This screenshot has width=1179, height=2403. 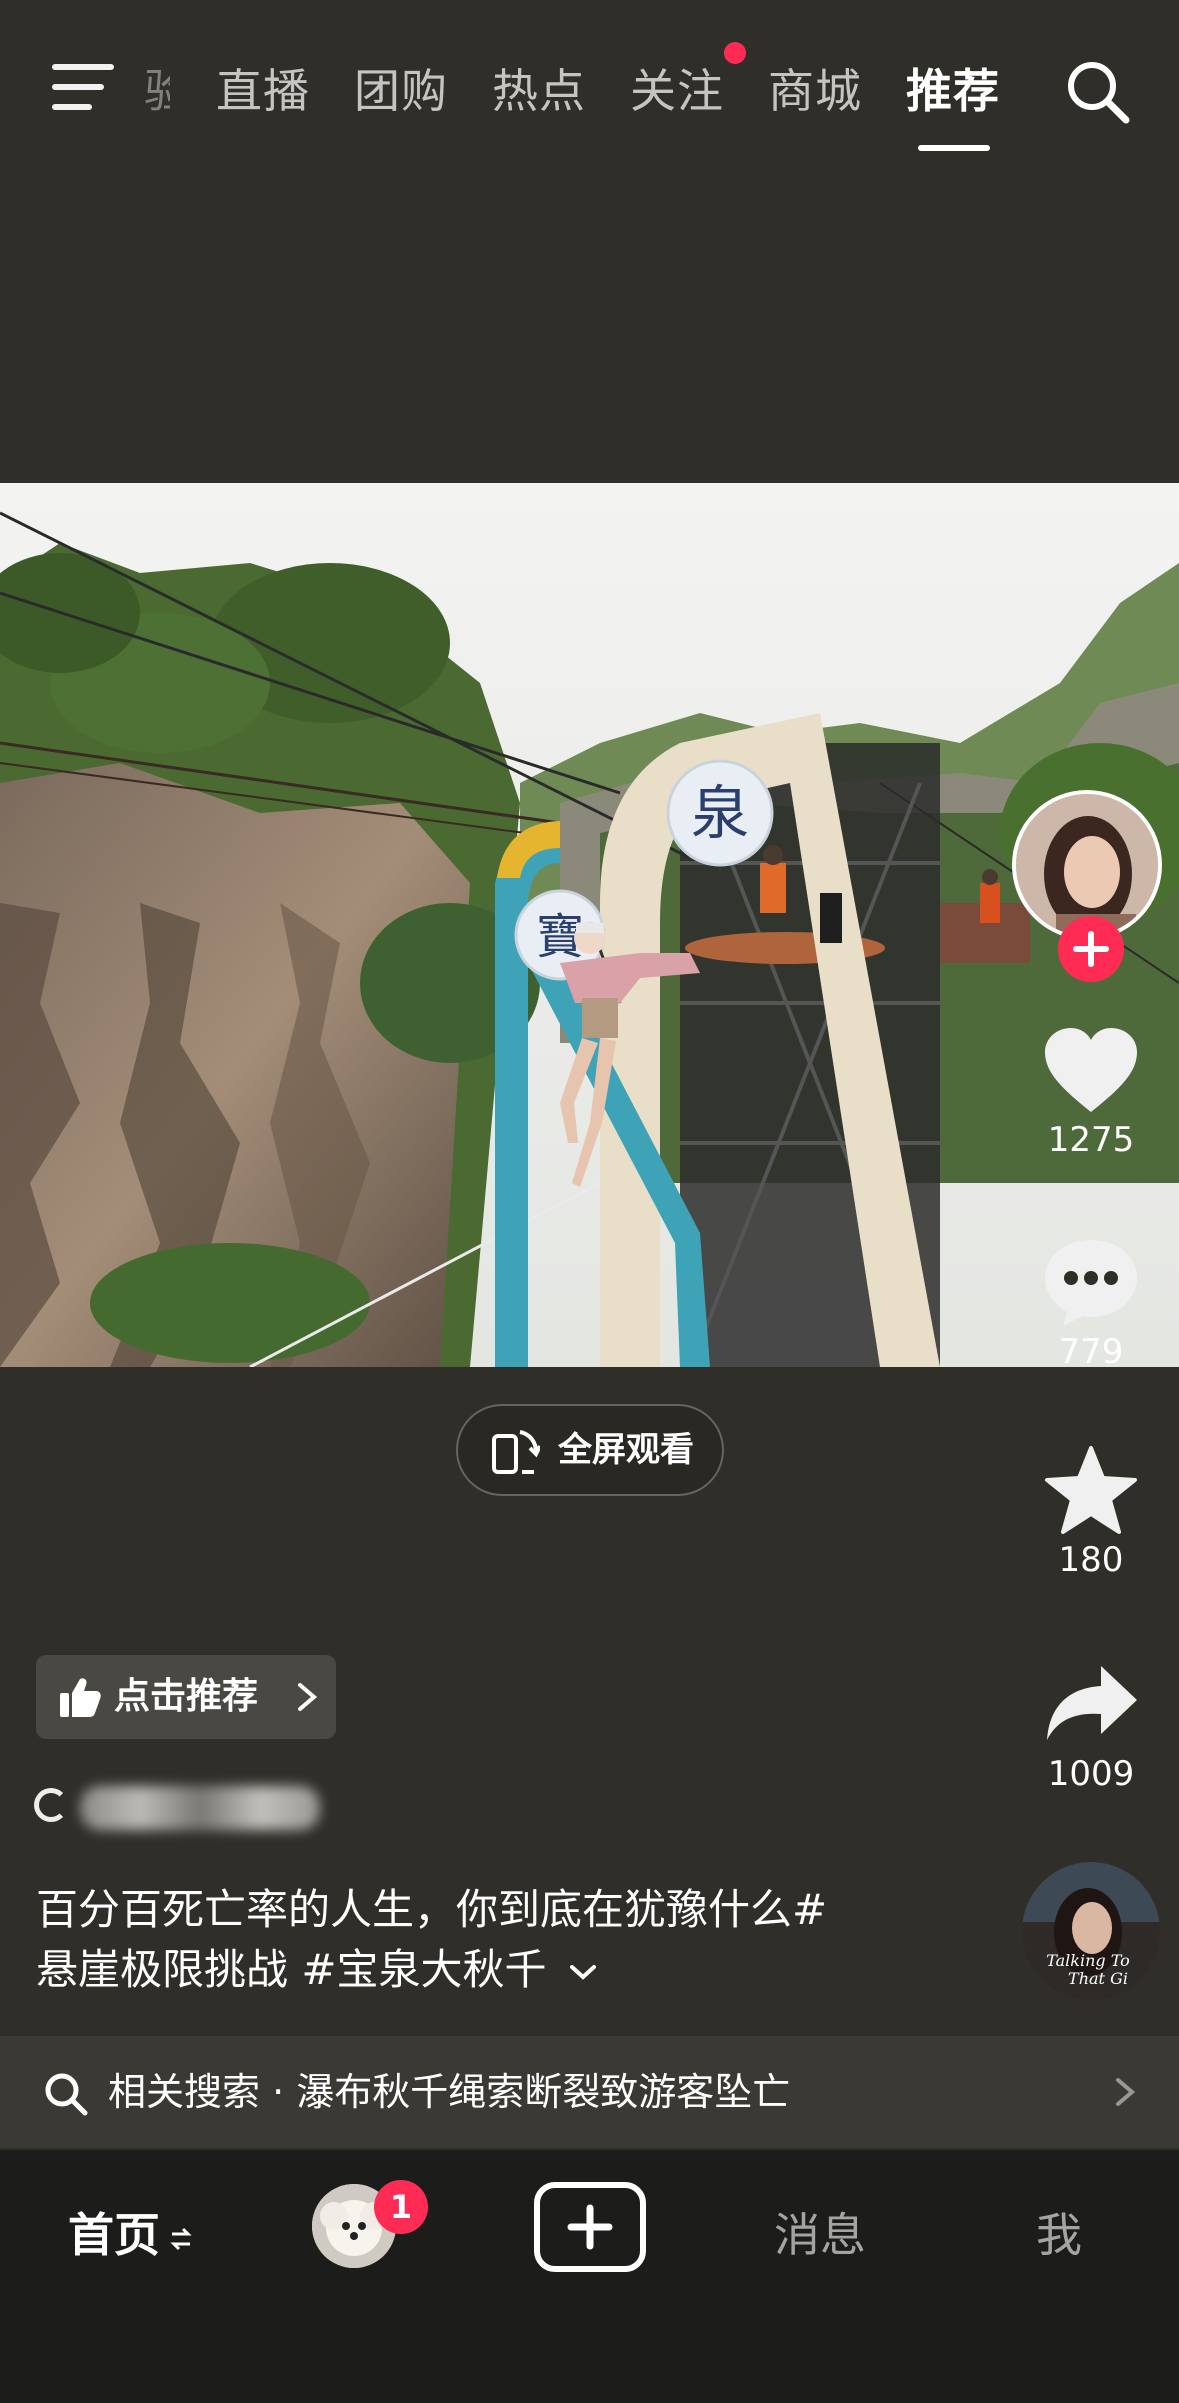 I want to click on share-icon, so click(x=1091, y=1705).